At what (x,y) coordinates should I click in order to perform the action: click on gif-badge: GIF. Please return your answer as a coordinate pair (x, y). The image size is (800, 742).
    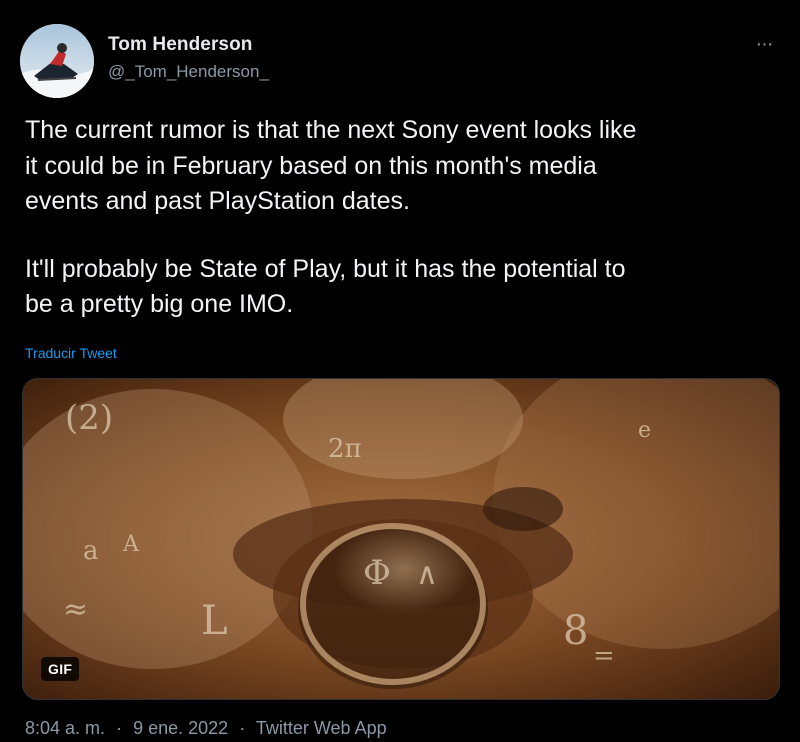
    Looking at the image, I should click on (60, 669).